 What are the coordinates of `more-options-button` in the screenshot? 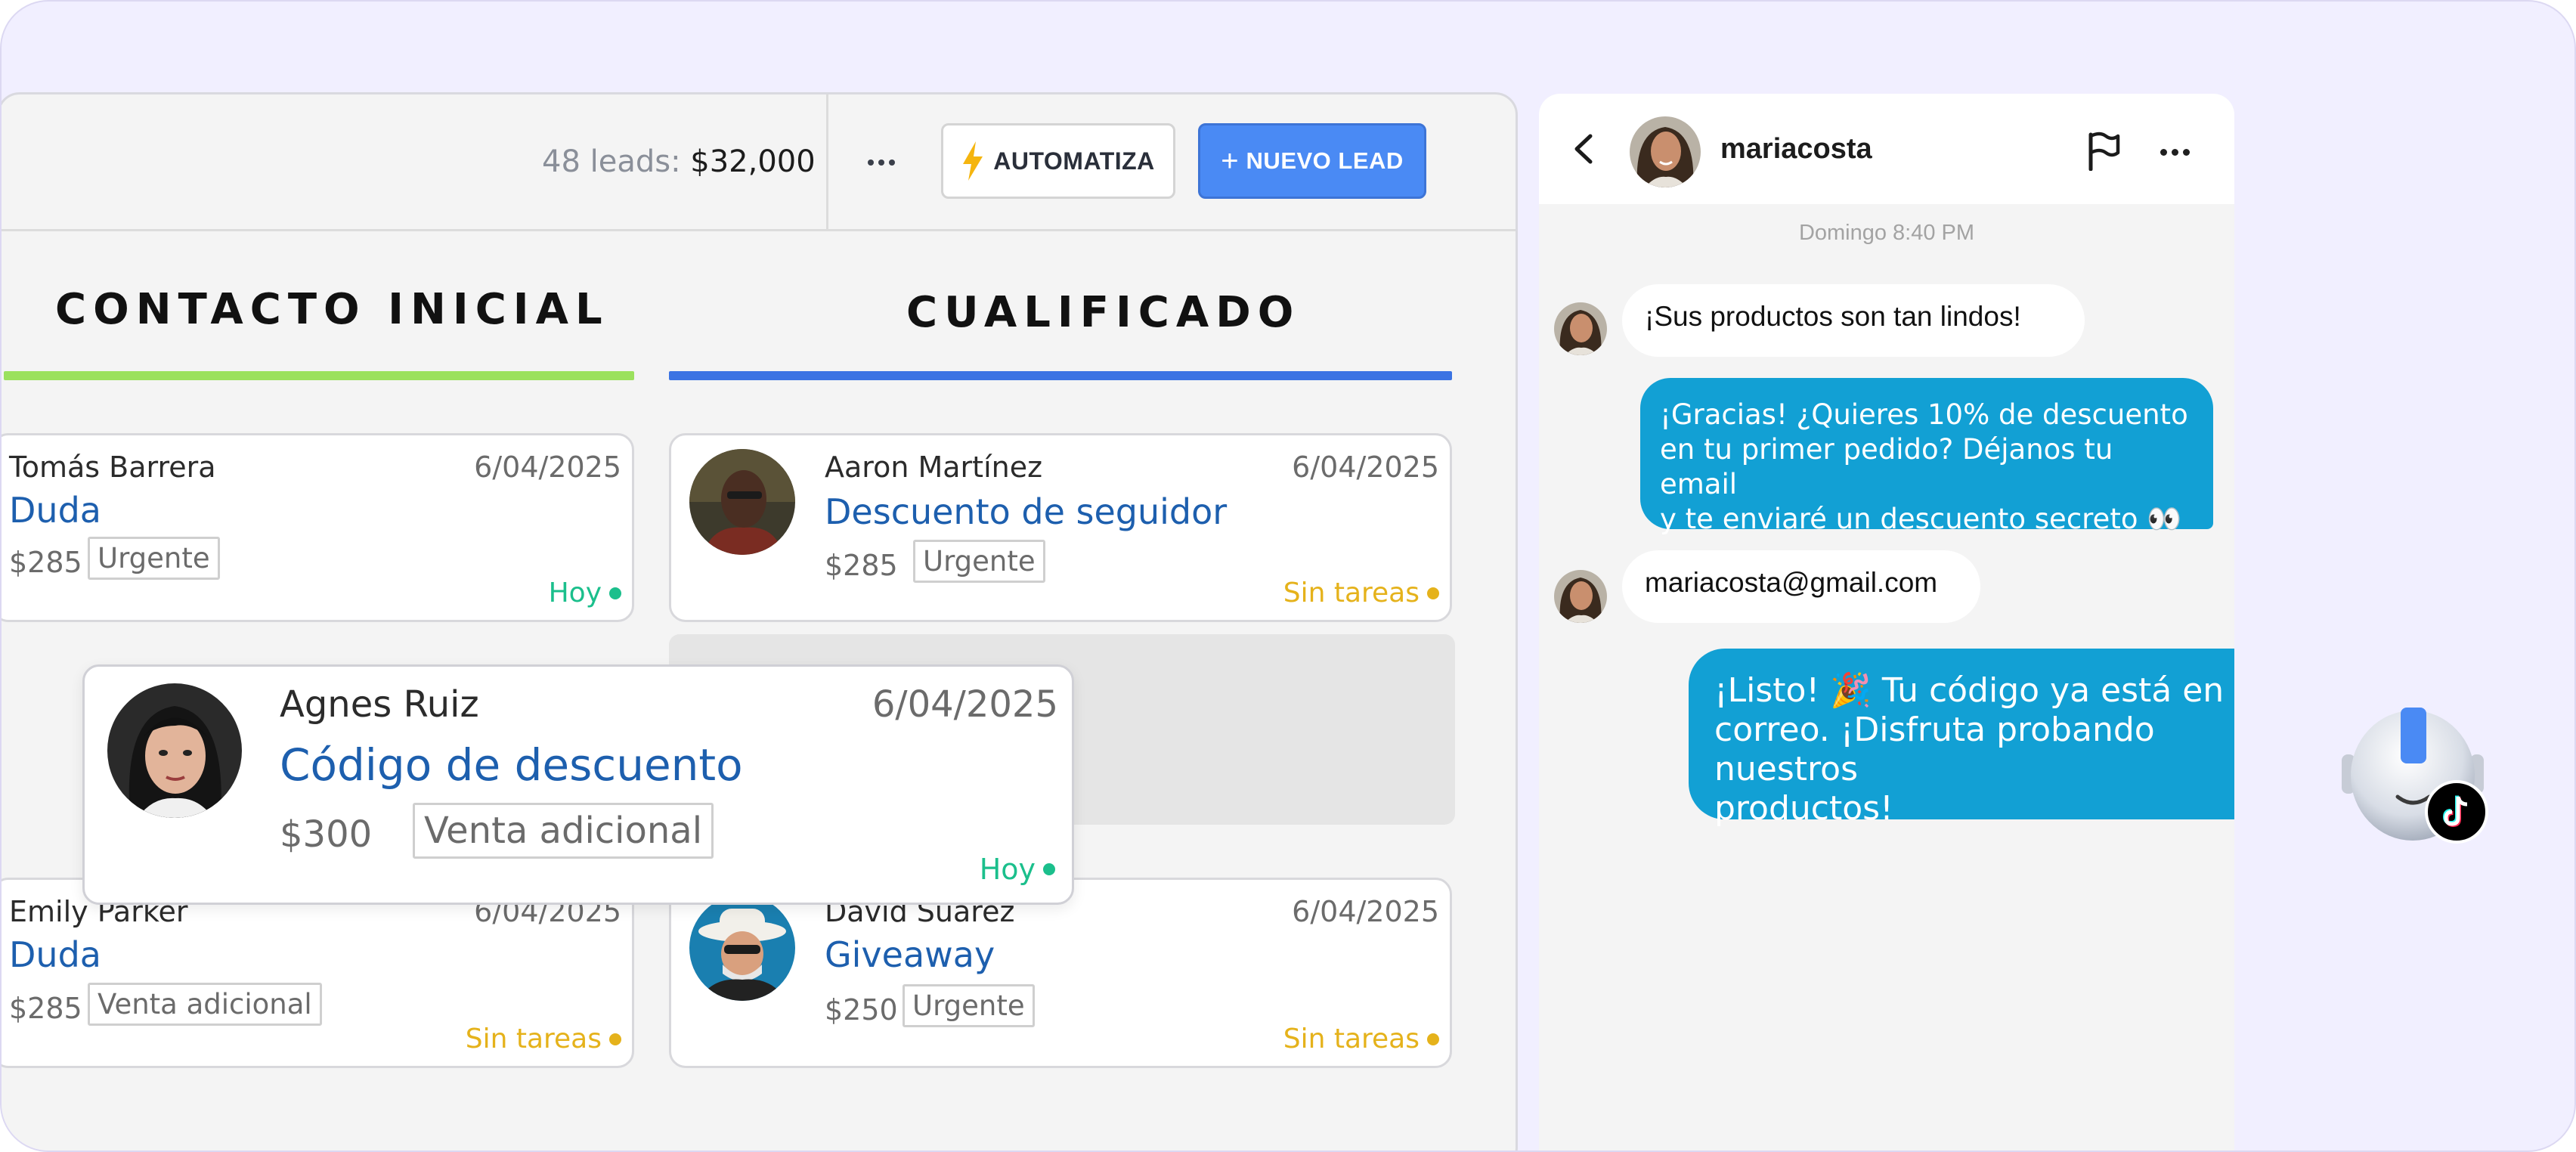 It's located at (881, 162).